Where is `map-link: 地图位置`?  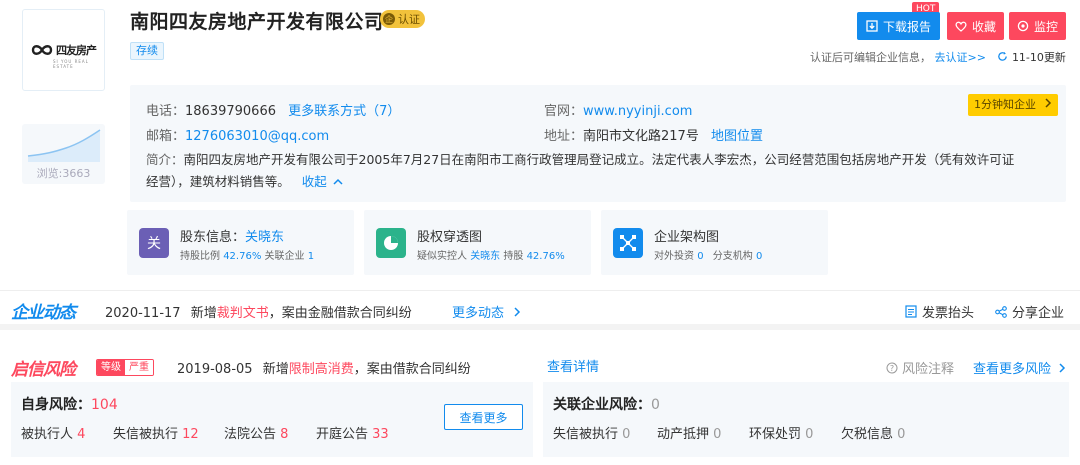 map-link: 地图位置 is located at coordinates (737, 136).